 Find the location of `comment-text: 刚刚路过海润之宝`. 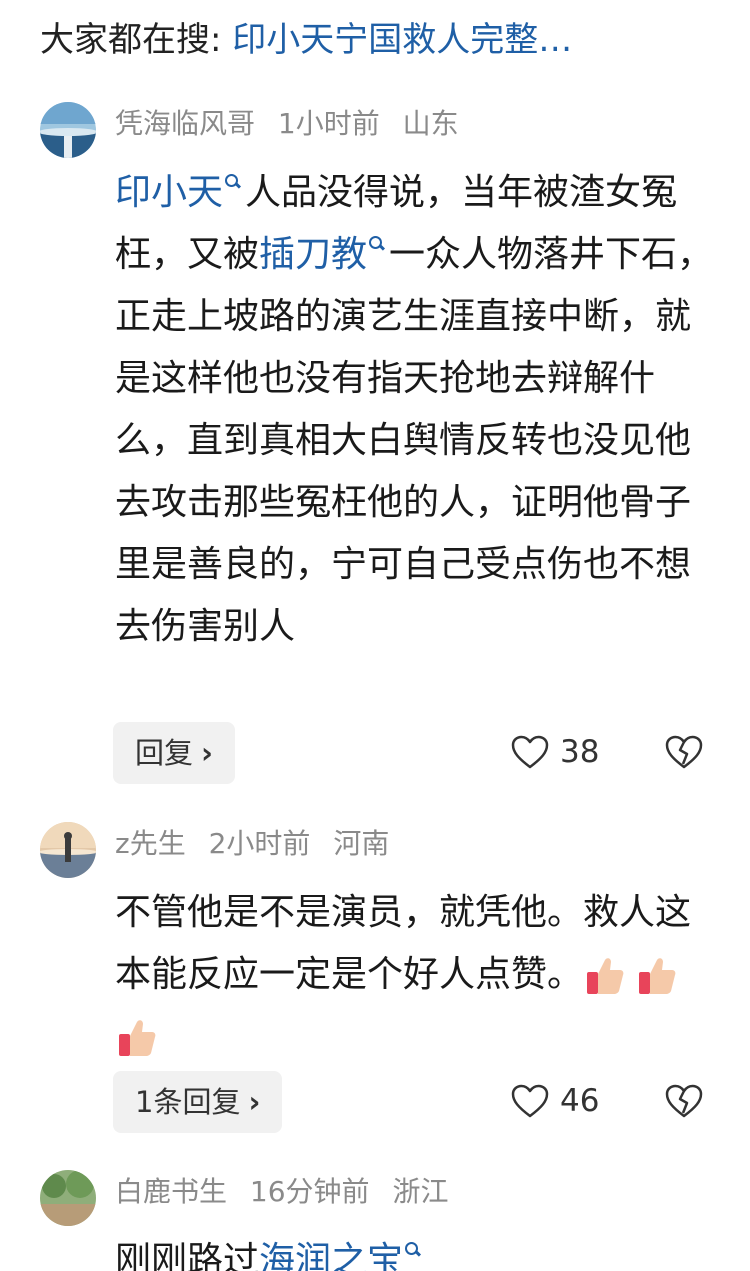

comment-text: 刚刚路过海润之宝 is located at coordinates (415, 1250).